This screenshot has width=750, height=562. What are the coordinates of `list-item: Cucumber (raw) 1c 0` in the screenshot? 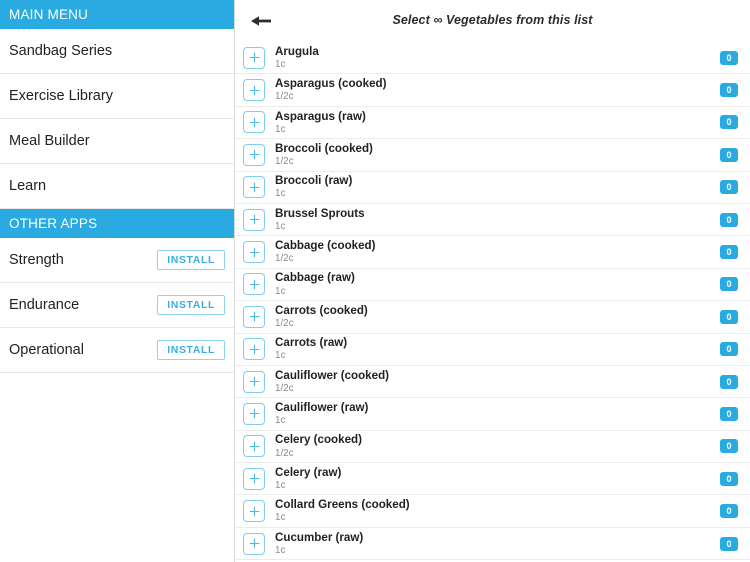 It's located at (492, 544).